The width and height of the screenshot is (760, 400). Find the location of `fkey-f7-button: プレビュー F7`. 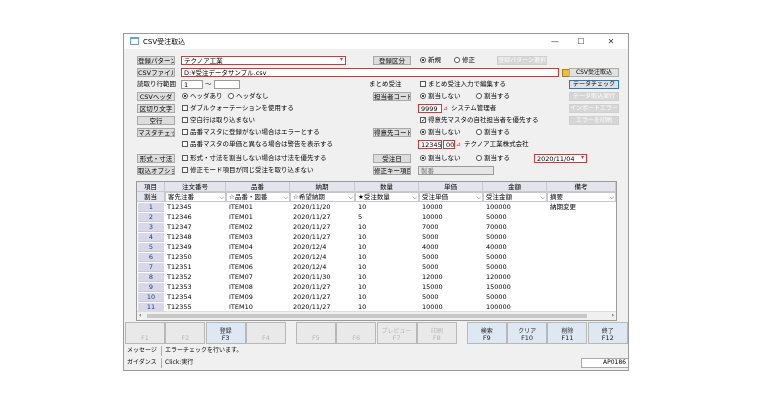

fkey-f7-button: プレビュー F7 is located at coordinates (396, 333).